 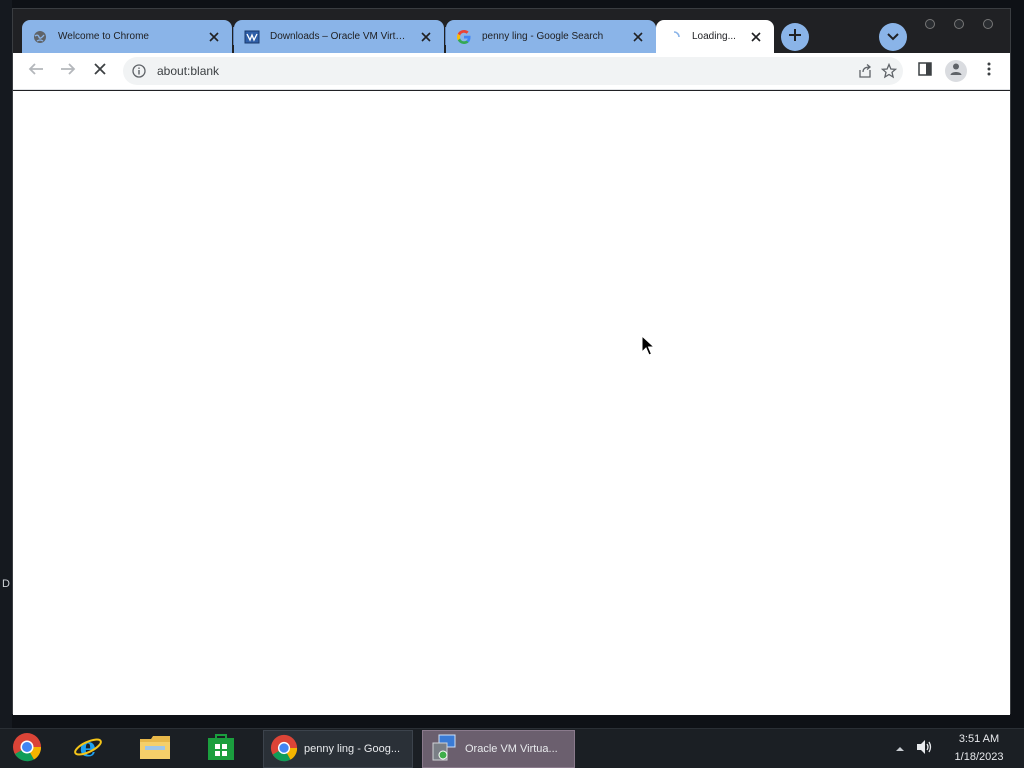 What do you see at coordinates (40, 37) in the screenshot?
I see `globe-icon` at bounding box center [40, 37].